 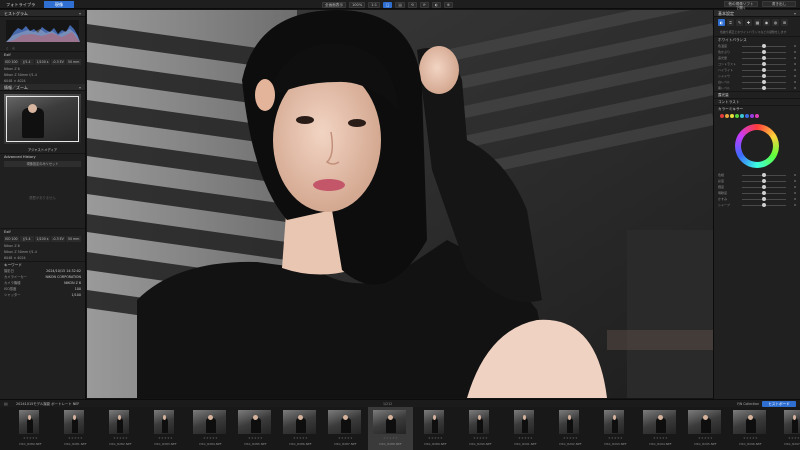 What do you see at coordinates (757, 108) in the screenshot?
I see `section-hsl: カラーミキサー` at bounding box center [757, 108].